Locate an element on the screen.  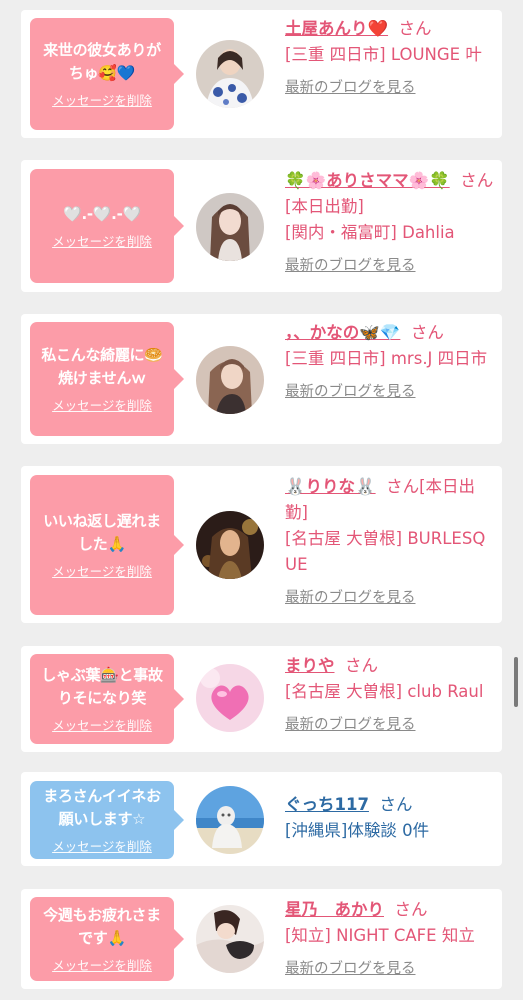
sender-info: まりや さん [名古屋 大曽根] club Raul 最新のブログを見る is located at coordinates (390, 695).